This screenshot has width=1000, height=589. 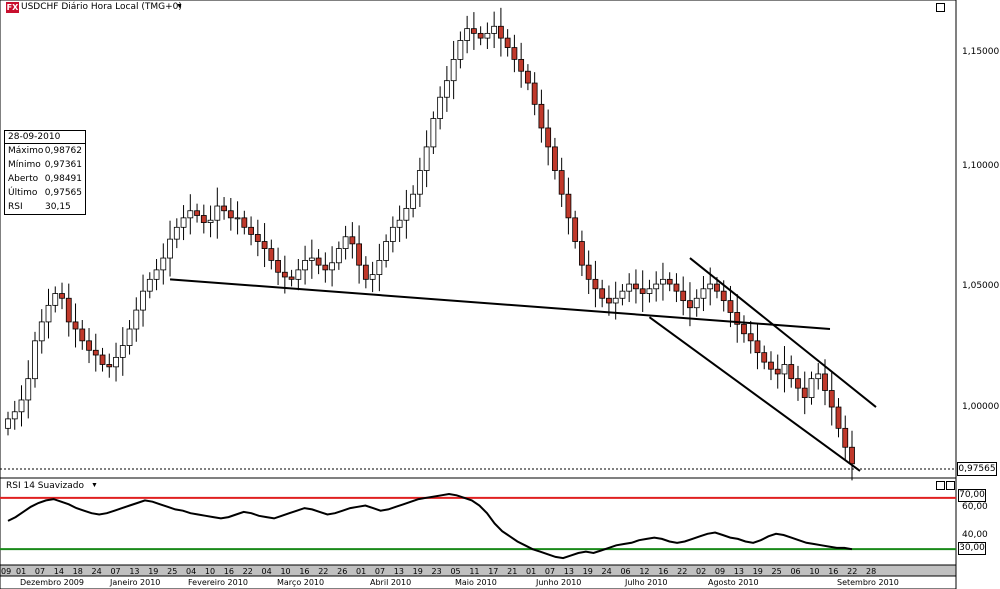 I want to click on axis-day-label: 28, so click(x=871, y=571).